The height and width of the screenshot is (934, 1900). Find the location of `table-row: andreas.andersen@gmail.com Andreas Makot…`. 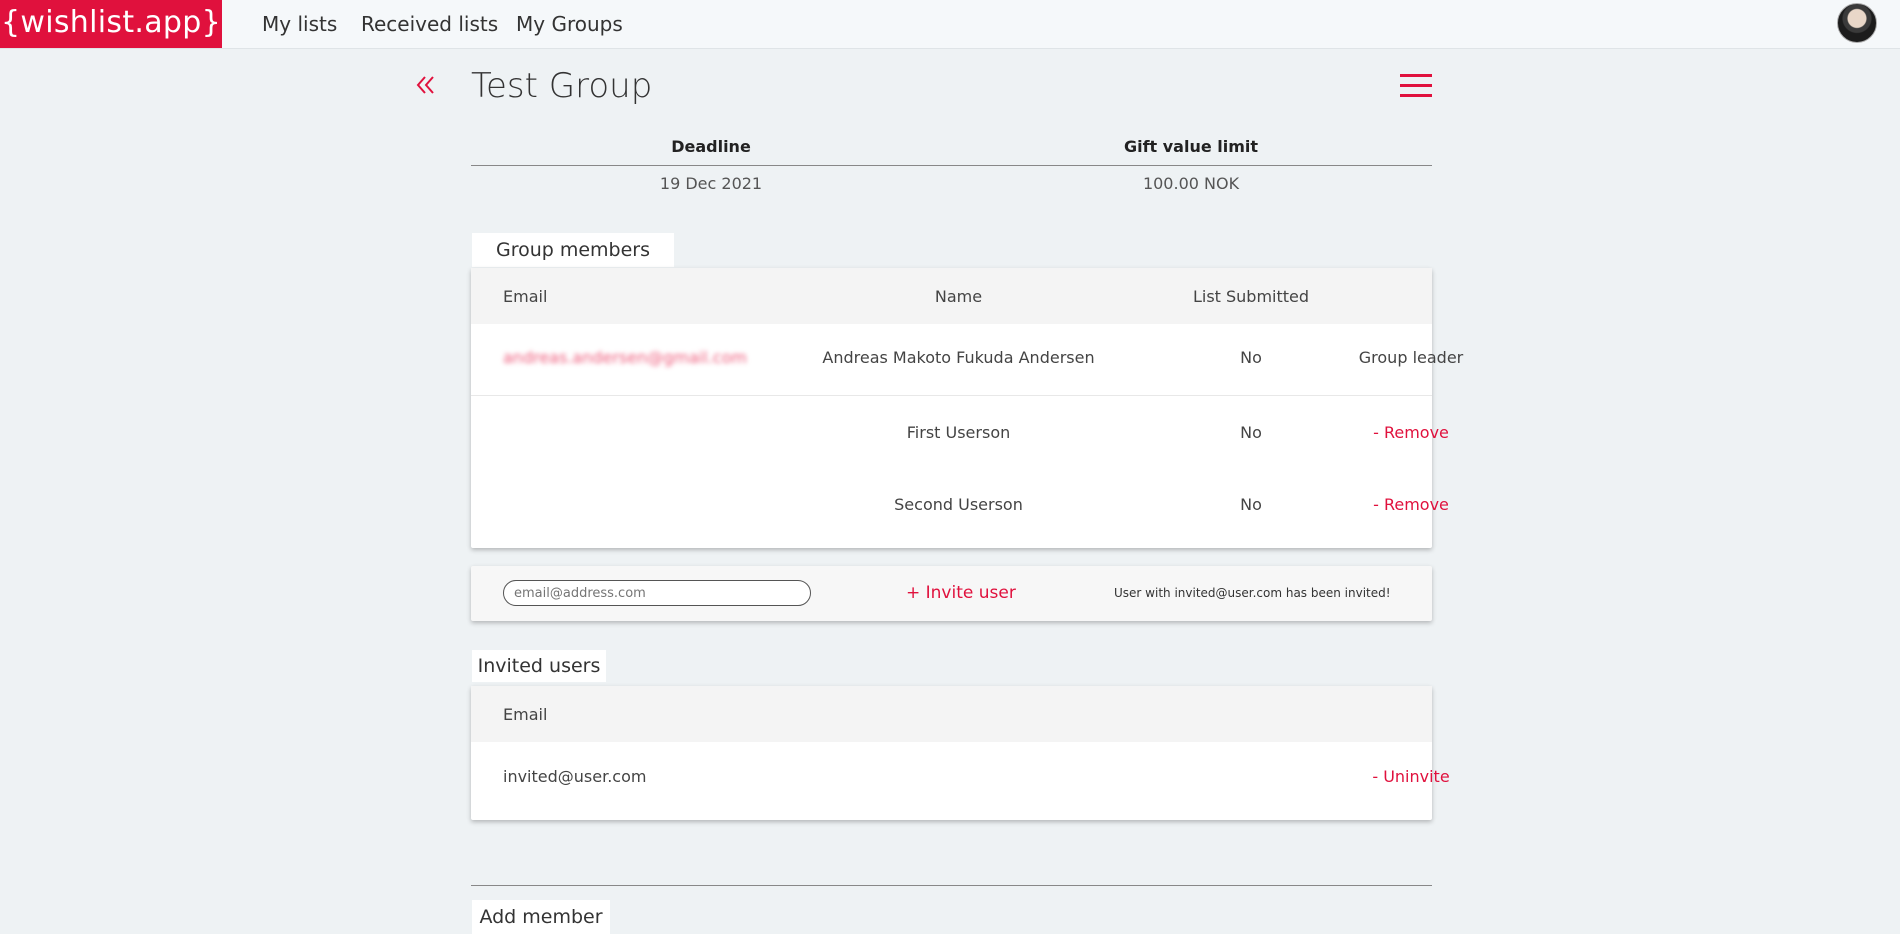

table-row: andreas.andersen@gmail.com Andreas Makot… is located at coordinates (967, 360).